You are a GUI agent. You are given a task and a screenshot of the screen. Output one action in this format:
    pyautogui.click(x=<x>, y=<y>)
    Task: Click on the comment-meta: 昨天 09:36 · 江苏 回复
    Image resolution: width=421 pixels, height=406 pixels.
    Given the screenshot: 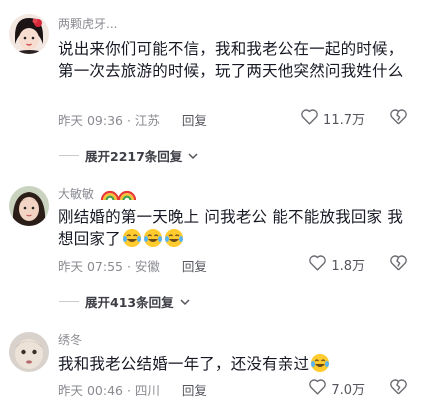 What is the action you would take?
    pyautogui.click(x=132, y=119)
    